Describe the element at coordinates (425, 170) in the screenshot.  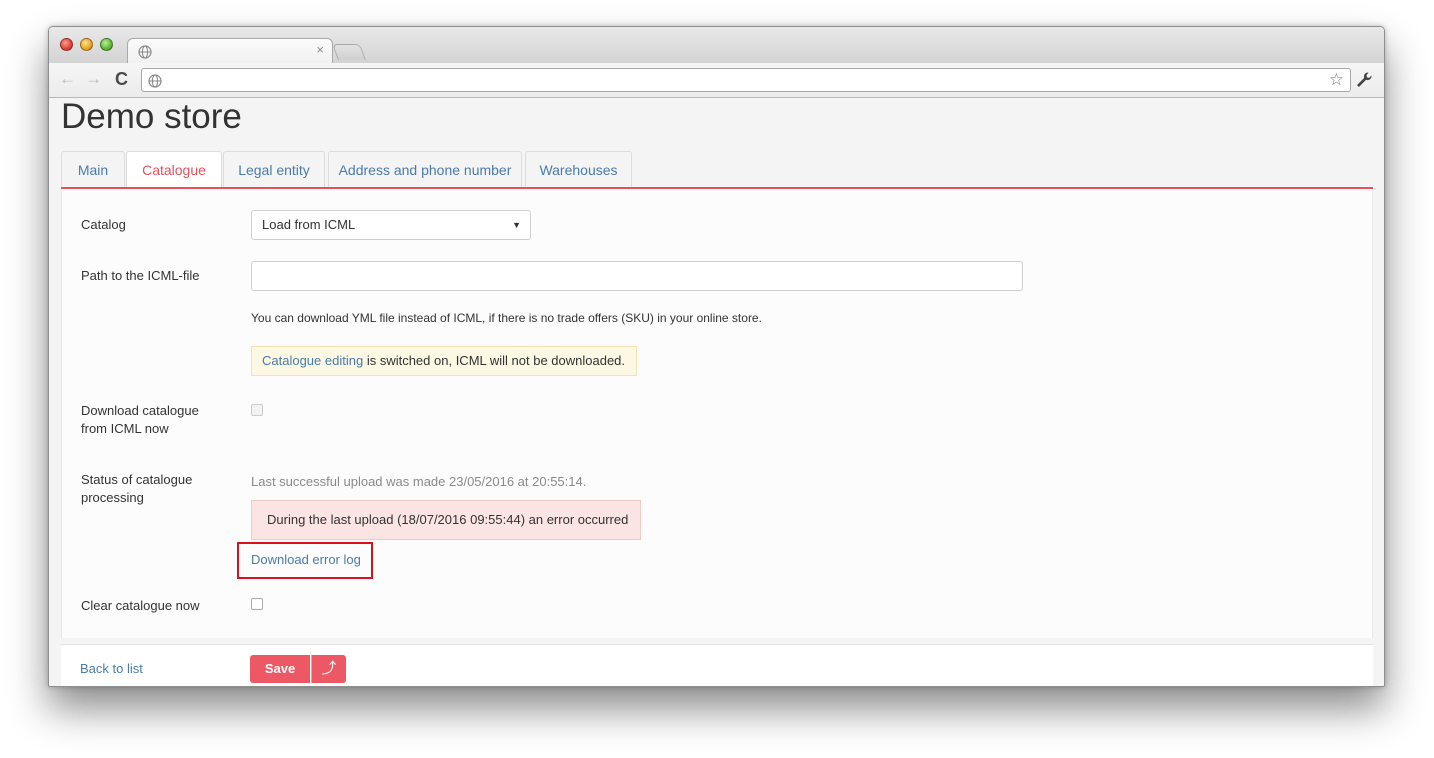
I see `tab-address-phone: Address and phone number` at that location.